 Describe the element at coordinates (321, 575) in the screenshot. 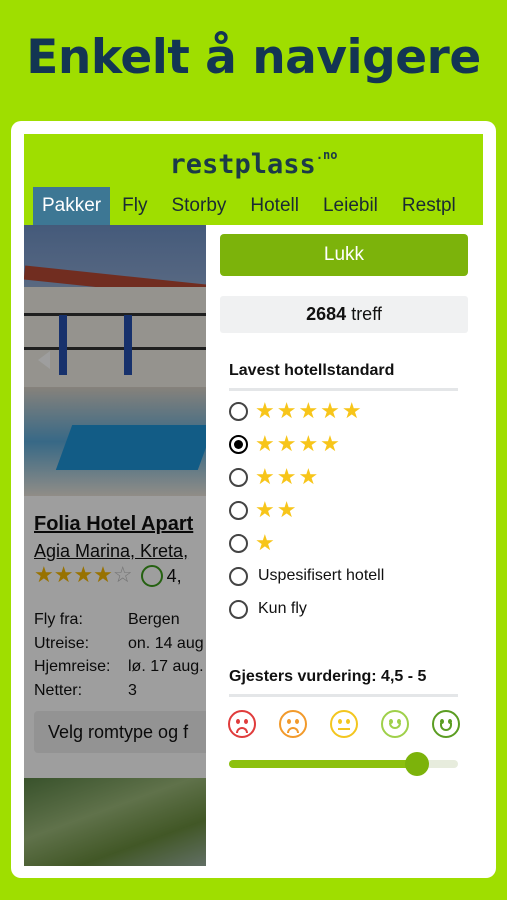

I see `option-label: Uspesifisert hotell` at that location.